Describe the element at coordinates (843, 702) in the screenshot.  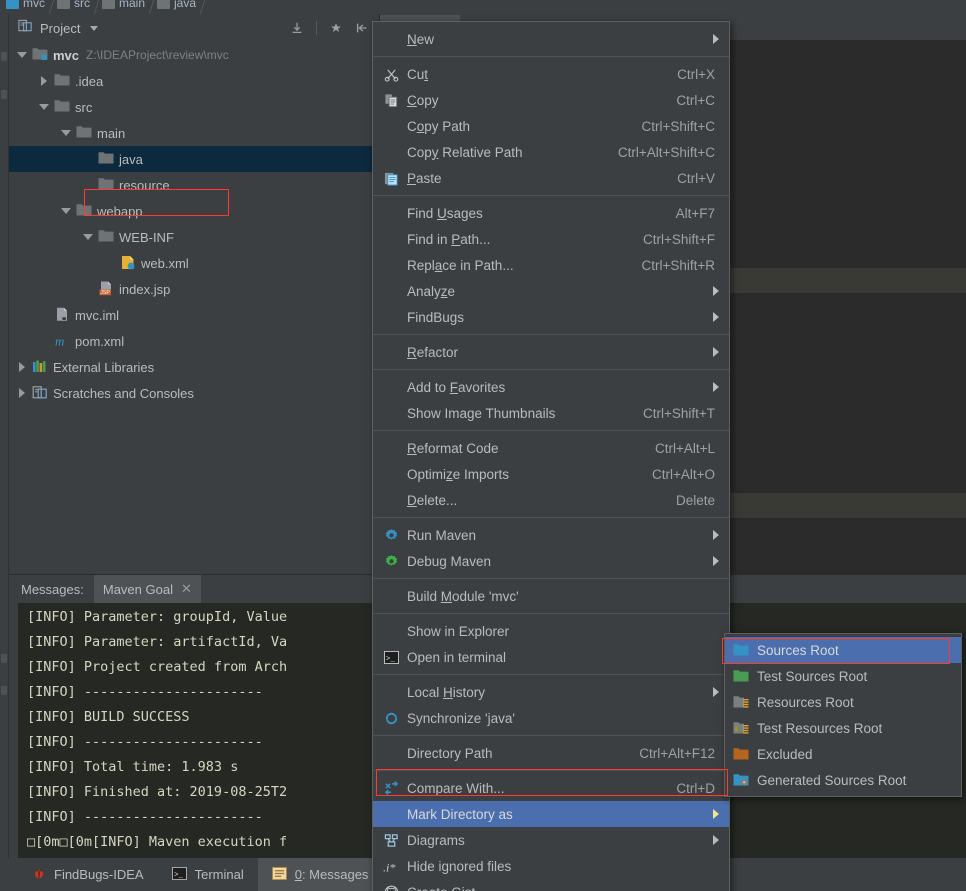
I see `submenu-item-resources-root: Resources Root` at that location.